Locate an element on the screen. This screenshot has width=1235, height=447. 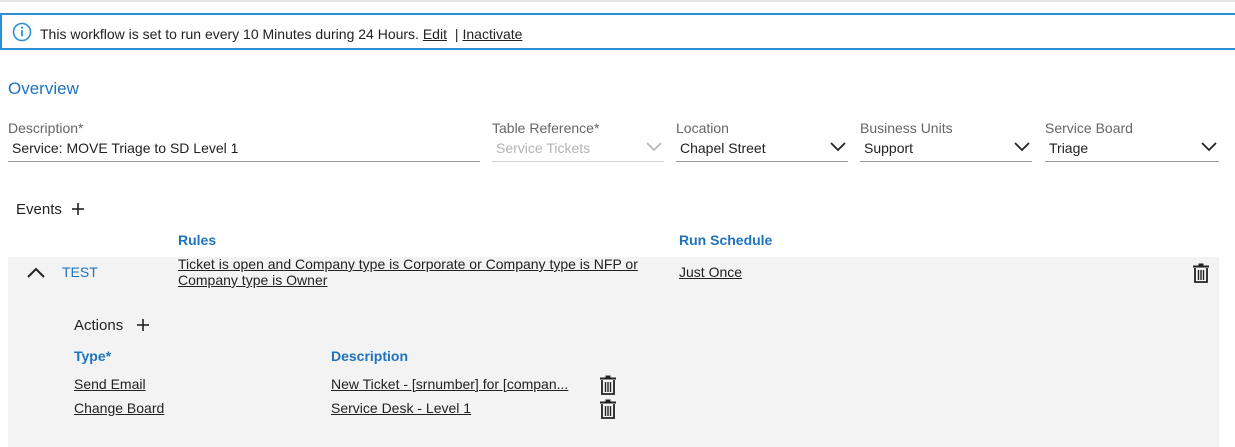
add-event-plus-icon is located at coordinates (78, 209).